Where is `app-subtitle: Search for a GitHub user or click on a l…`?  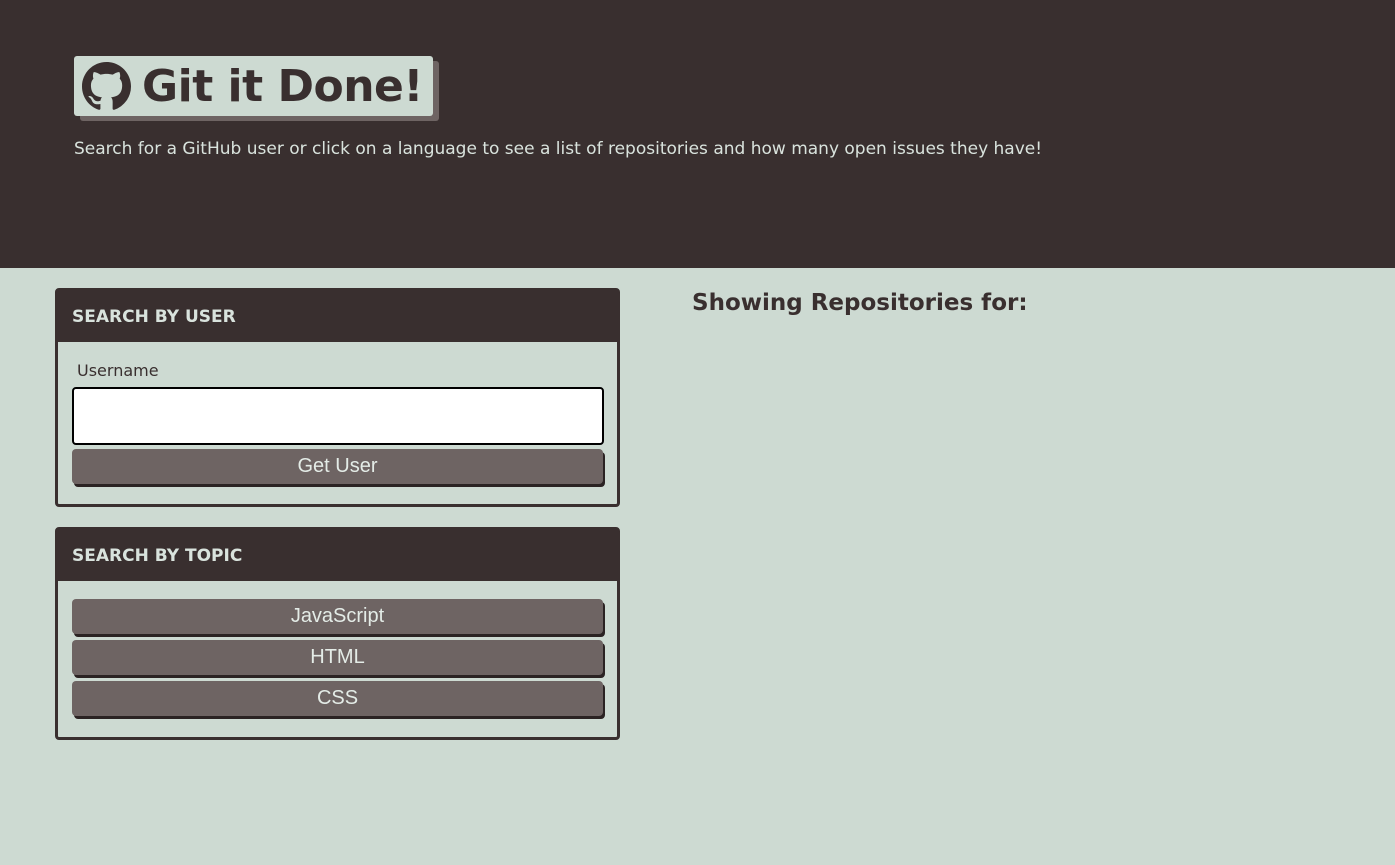 app-subtitle: Search for a GitHub user or click on a l… is located at coordinates (558, 149).